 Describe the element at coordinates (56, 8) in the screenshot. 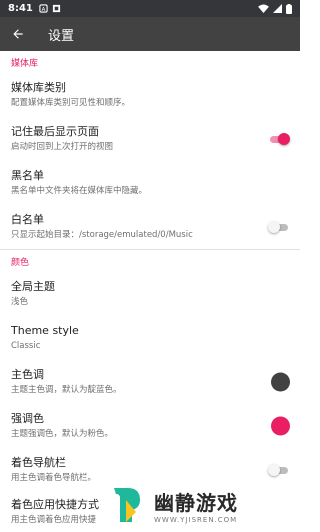

I see `download-icon` at that location.